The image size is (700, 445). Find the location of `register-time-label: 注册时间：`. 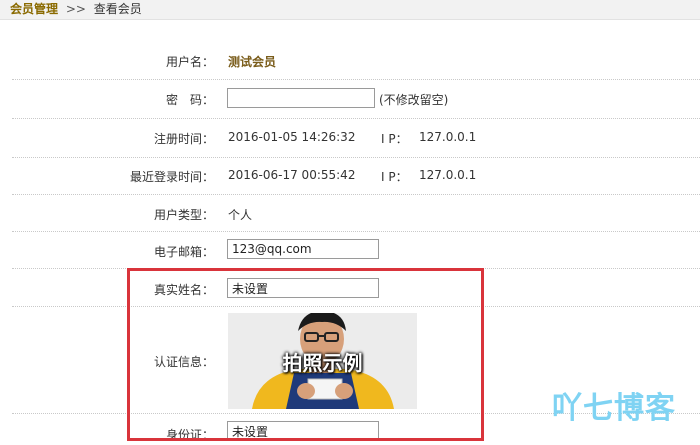

register-time-label: 注册时间： is located at coordinates (183, 139).